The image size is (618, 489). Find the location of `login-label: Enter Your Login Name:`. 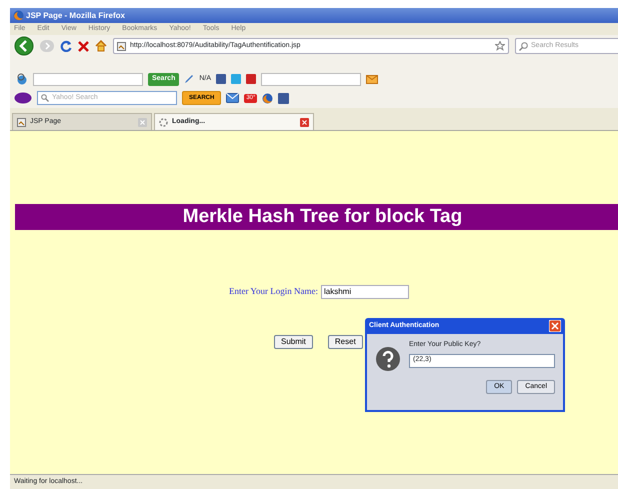

login-label: Enter Your Login Name: is located at coordinates (273, 291).